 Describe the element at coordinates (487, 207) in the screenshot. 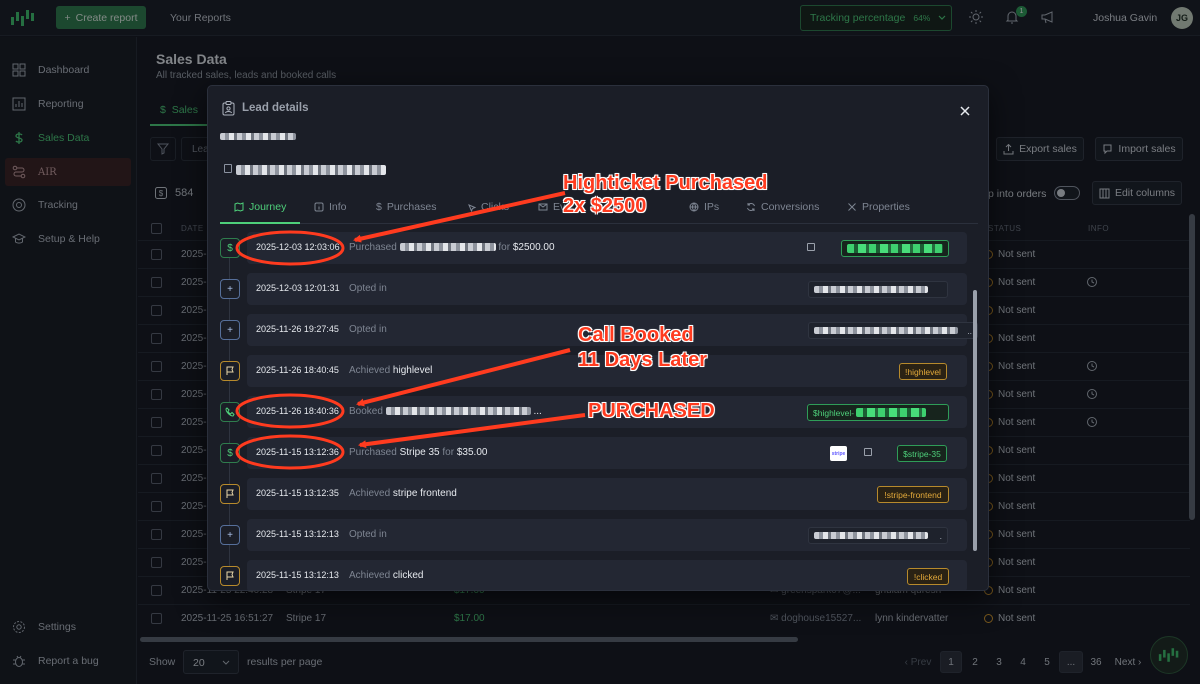

I see `tab-clicks: Clicks` at that location.